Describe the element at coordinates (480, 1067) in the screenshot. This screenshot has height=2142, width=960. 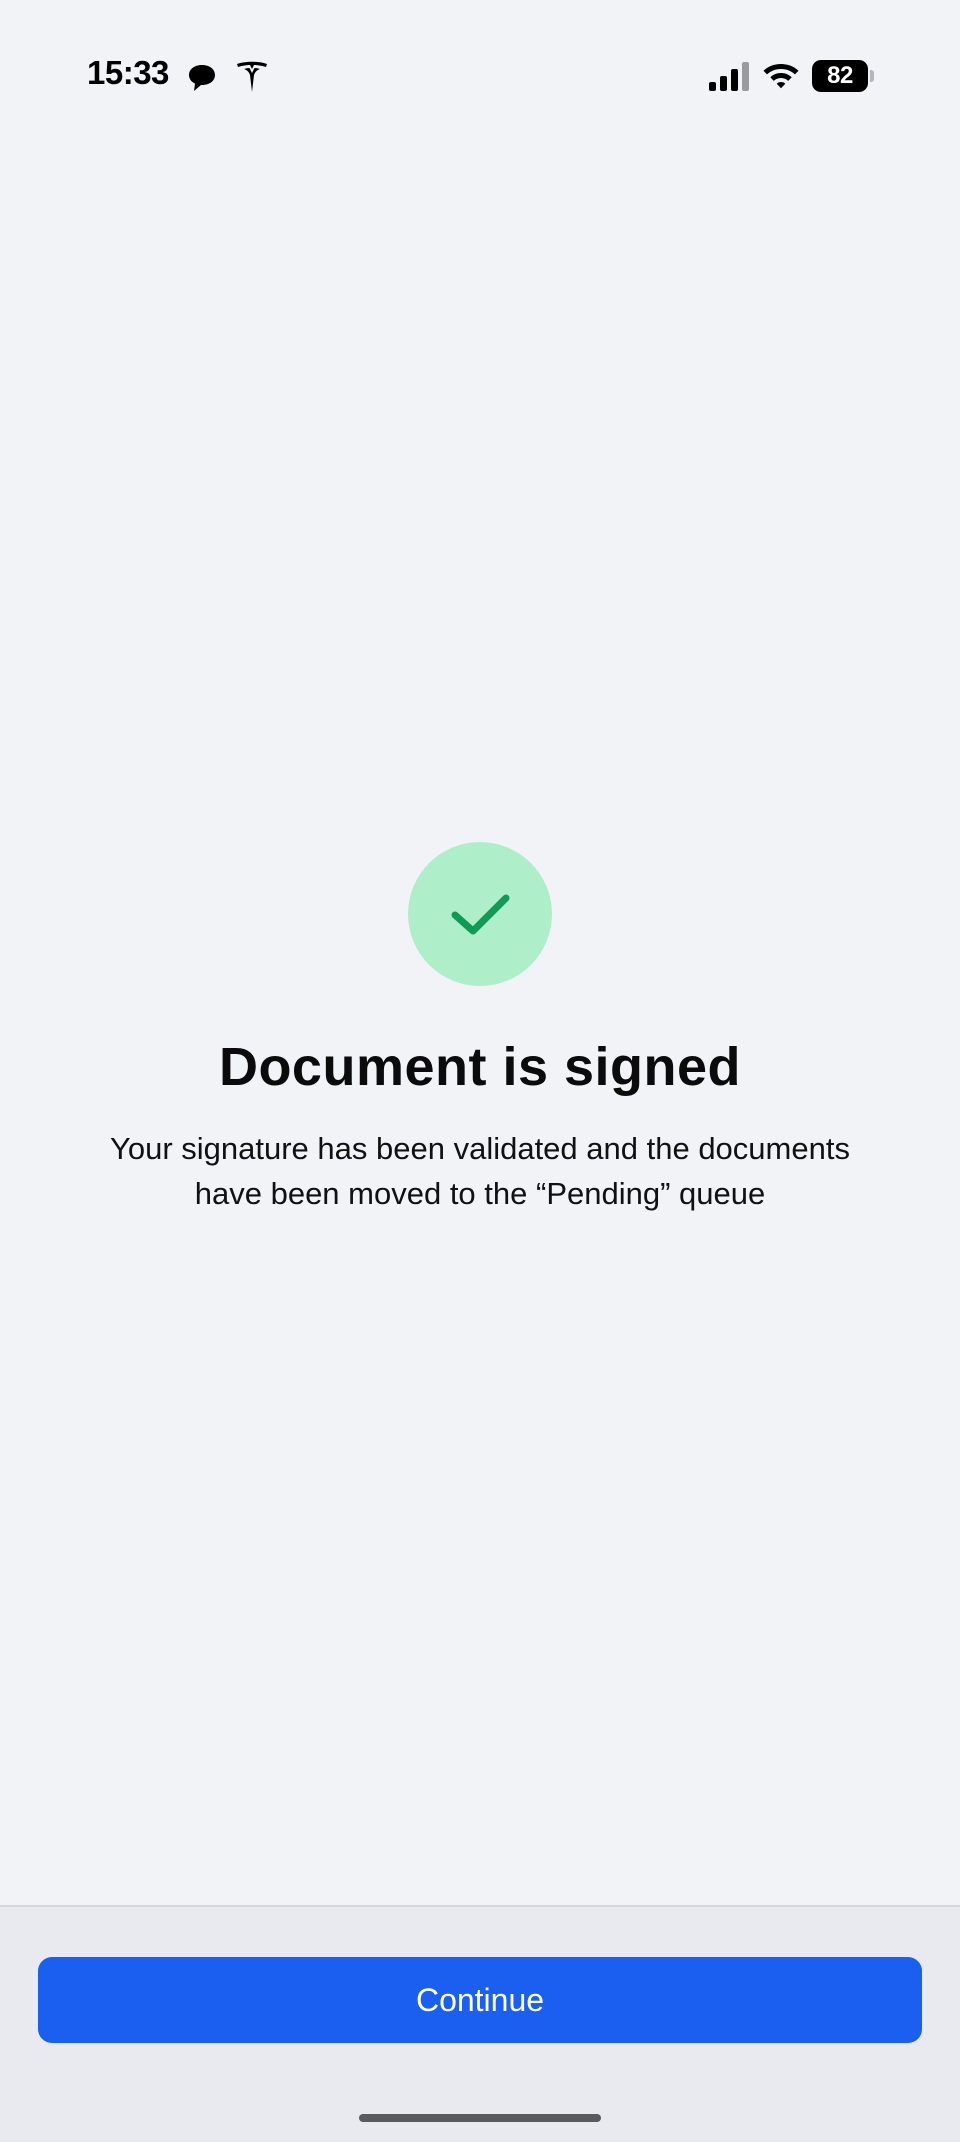
I see `page-title: Document is signed` at that location.